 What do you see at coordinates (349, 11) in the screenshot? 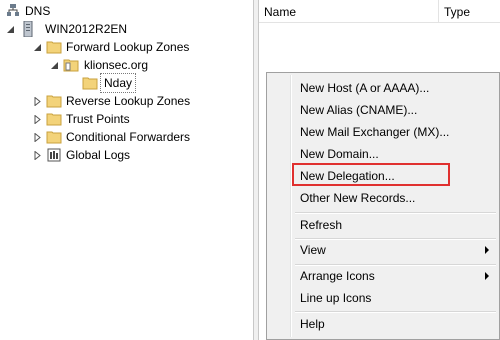
I see `column-header-name: Name` at bounding box center [349, 11].